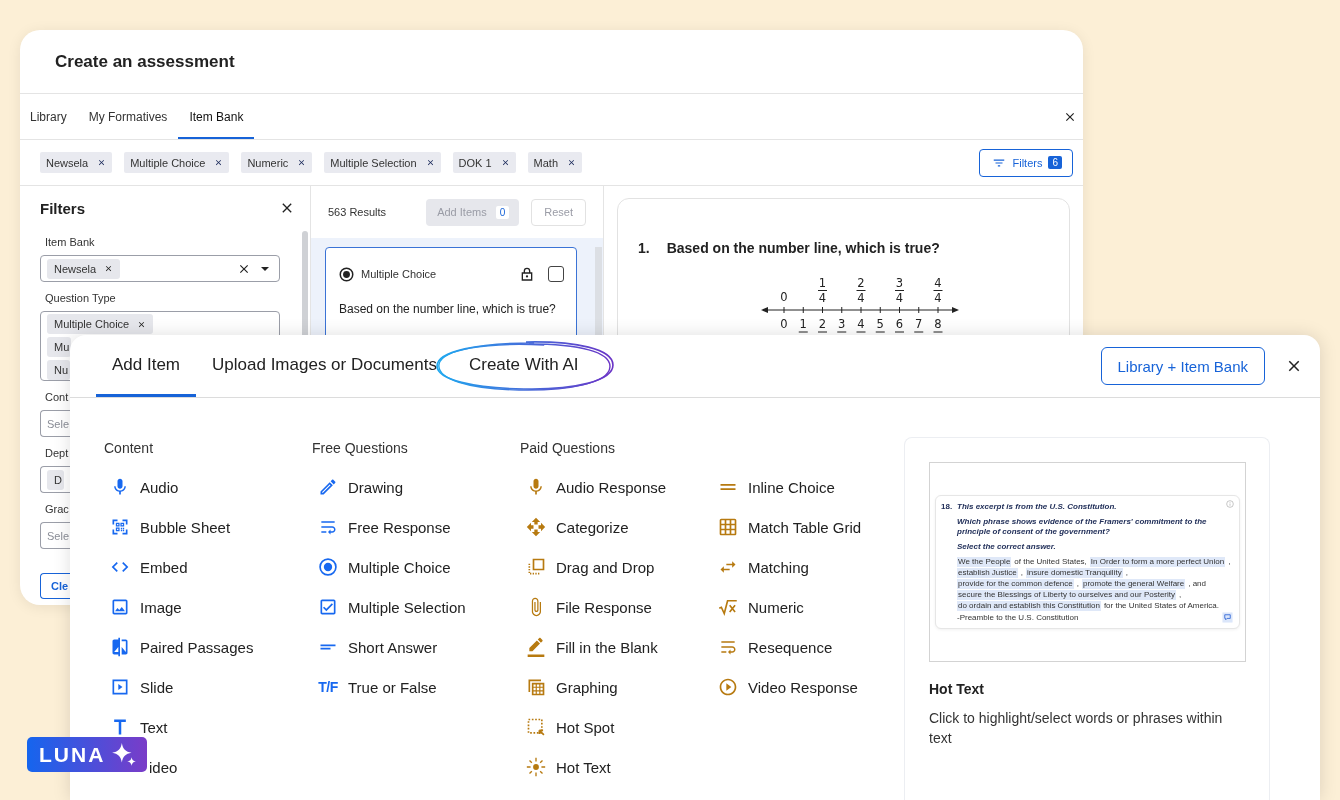 This screenshot has width=1340, height=800. Describe the element at coordinates (556, 274) in the screenshot. I see `checkbox` at that location.